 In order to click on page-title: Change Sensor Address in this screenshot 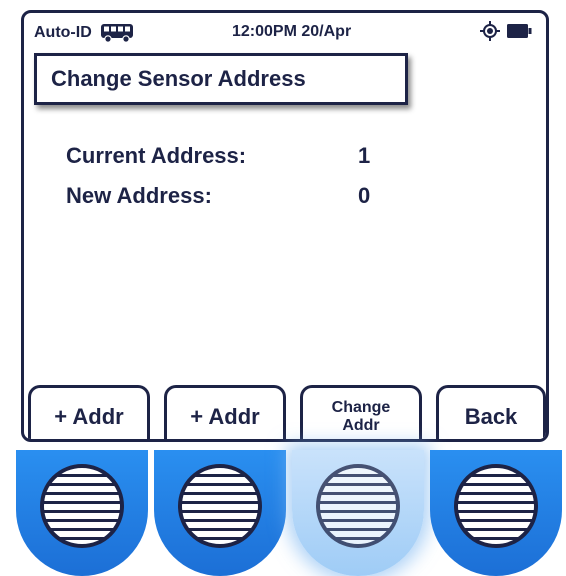, I will do `click(221, 79)`.